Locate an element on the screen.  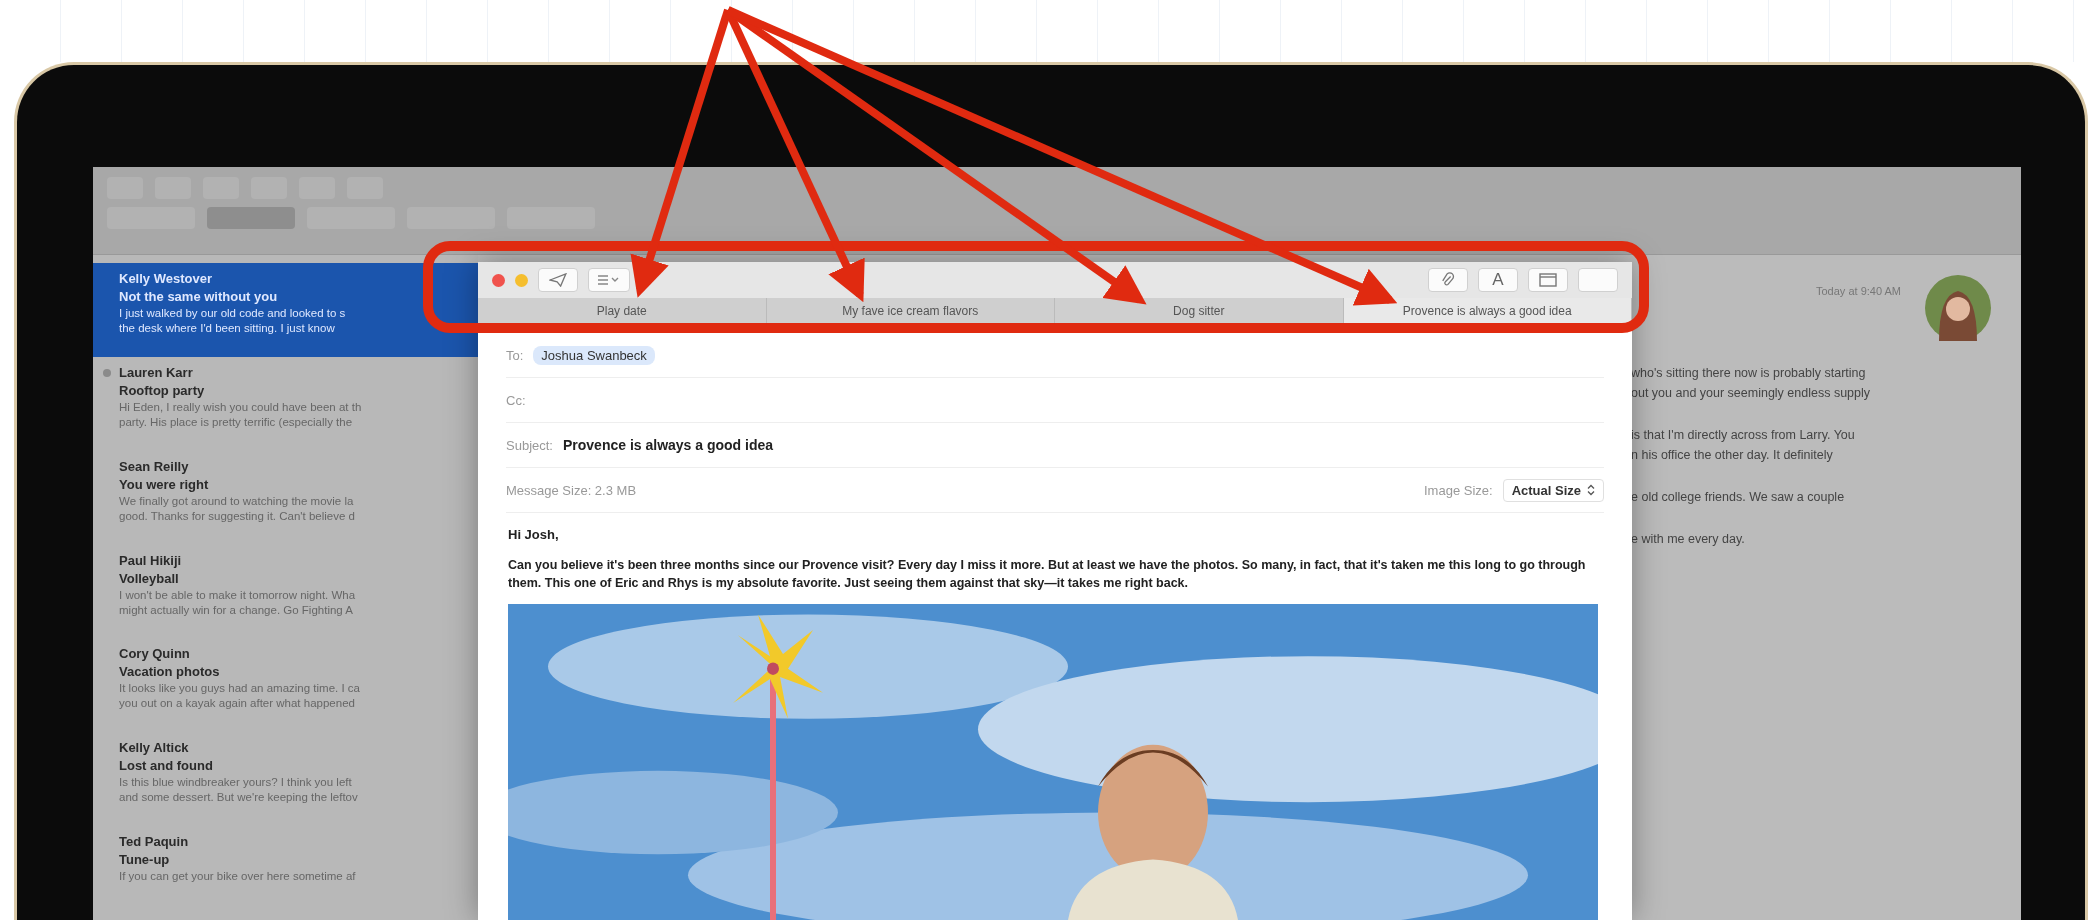
message-item: Ted Paquin Tune-up If you can get your bike over here sometime af is located at coordinates (285, 873).